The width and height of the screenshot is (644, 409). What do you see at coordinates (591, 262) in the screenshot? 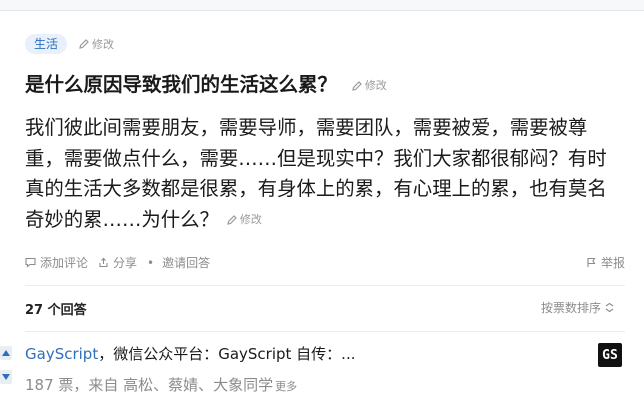
I see `flag-icon` at bounding box center [591, 262].